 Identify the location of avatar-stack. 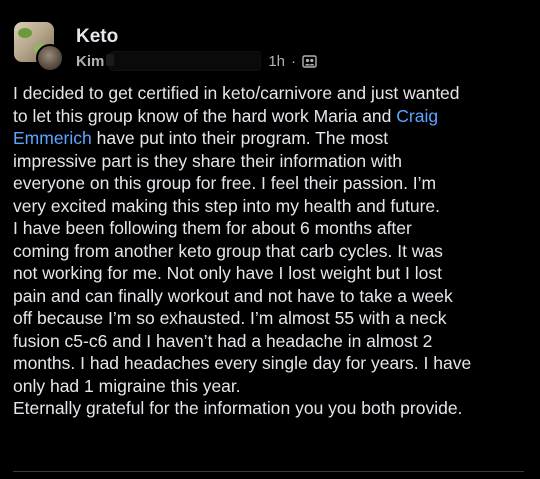
(40, 47).